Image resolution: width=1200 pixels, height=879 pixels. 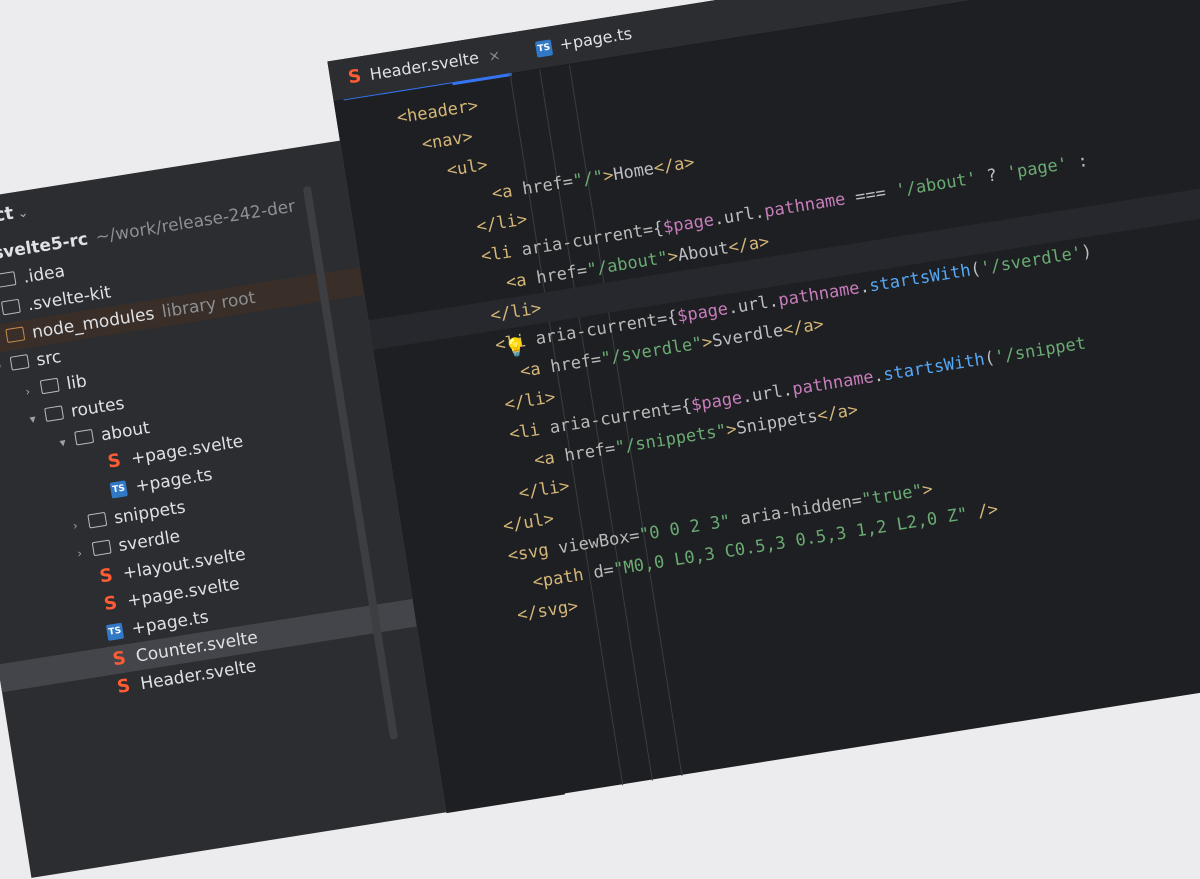 I want to click on tree-item-label: lib, so click(x=77, y=383).